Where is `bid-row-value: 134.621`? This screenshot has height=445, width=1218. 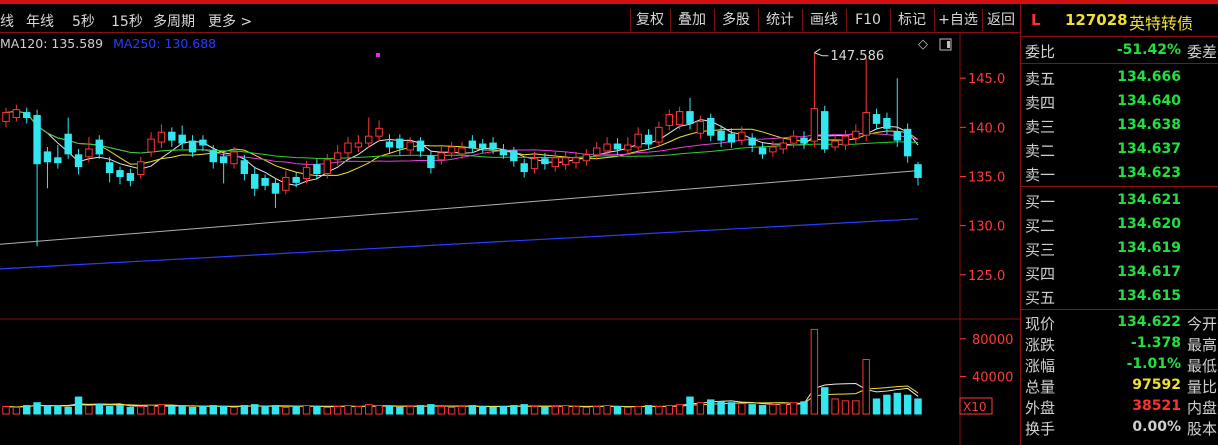
bid-row-value: 134.621 is located at coordinates (1149, 200).